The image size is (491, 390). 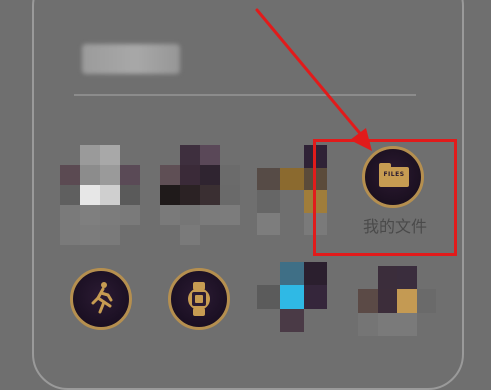 I want to click on header-divider, so click(x=245, y=95).